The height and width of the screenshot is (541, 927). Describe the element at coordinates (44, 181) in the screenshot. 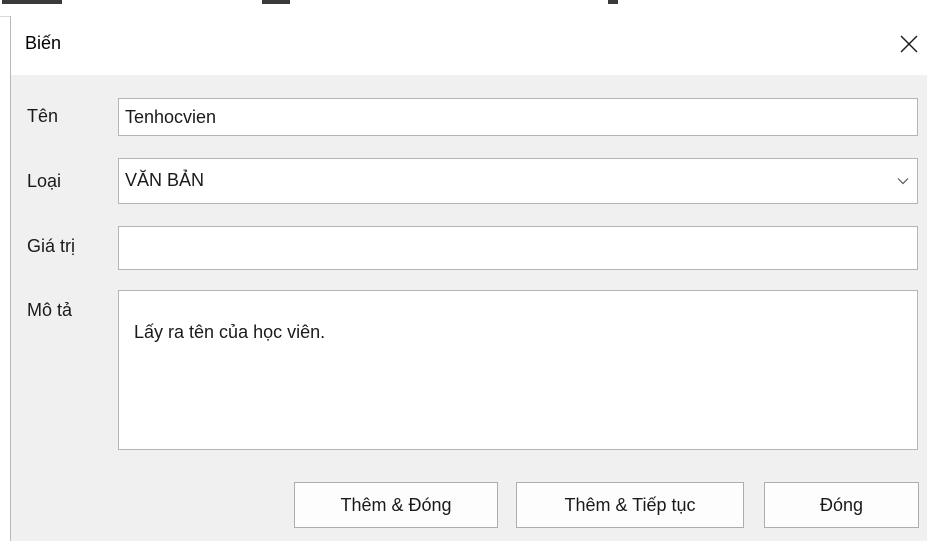

I see `type-label: Loại` at that location.